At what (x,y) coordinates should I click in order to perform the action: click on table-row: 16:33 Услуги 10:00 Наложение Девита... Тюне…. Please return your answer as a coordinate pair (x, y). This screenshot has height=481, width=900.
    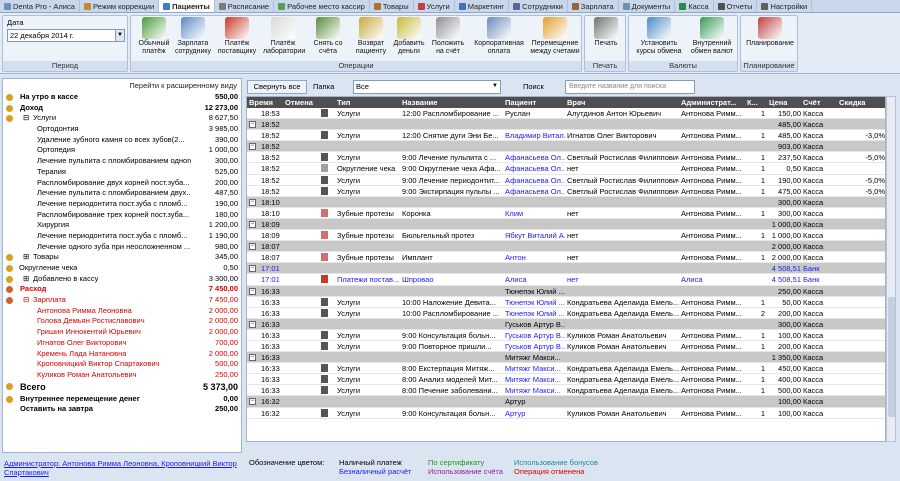
    Looking at the image, I should click on (566, 302).